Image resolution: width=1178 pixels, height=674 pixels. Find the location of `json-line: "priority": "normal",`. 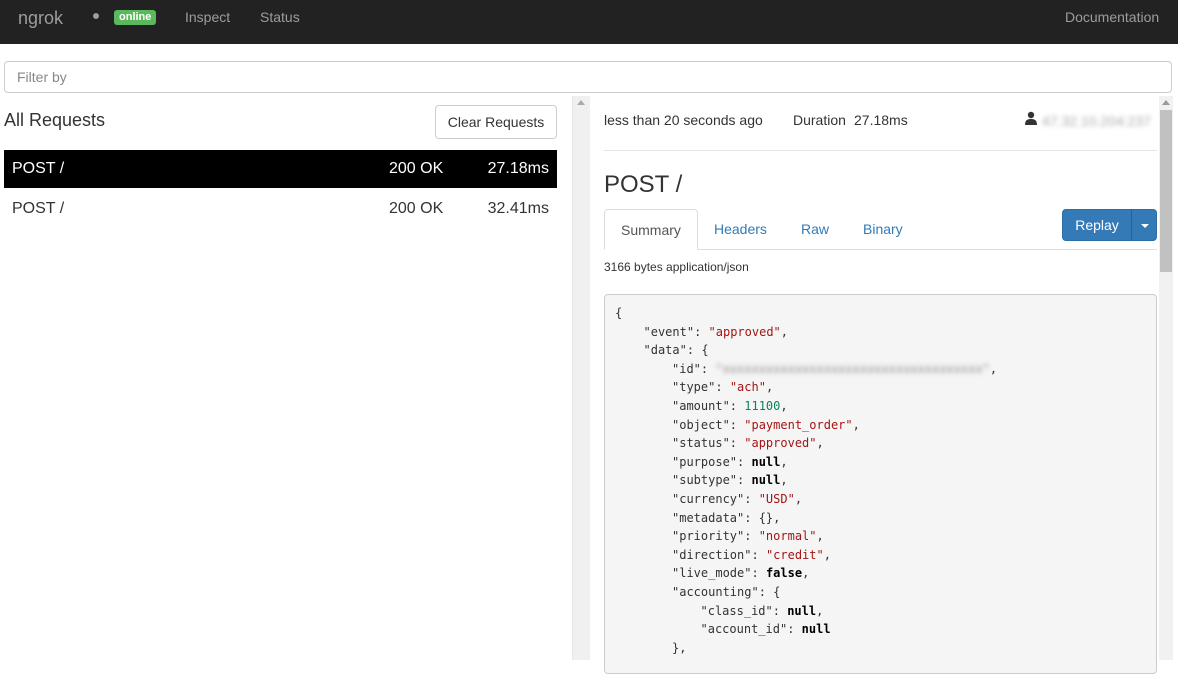

json-line: "priority": "normal", is located at coordinates (748, 536).